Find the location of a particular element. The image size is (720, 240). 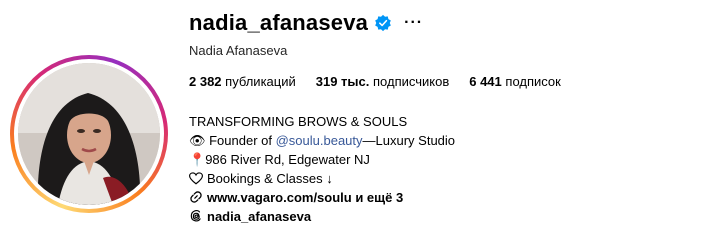

followers-value: 319 тыс. is located at coordinates (342, 81).